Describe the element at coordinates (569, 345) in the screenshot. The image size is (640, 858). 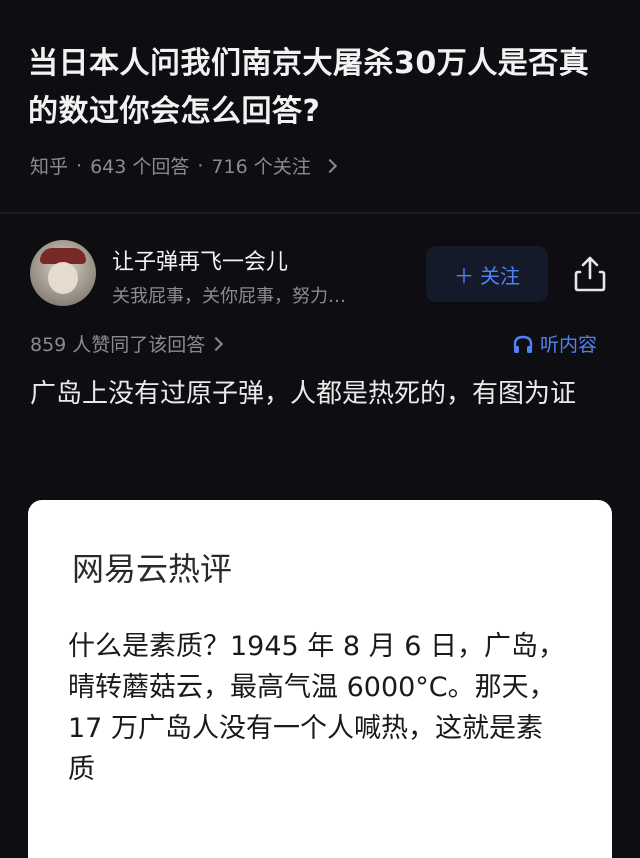
I see `listen-label: 听内容` at that location.